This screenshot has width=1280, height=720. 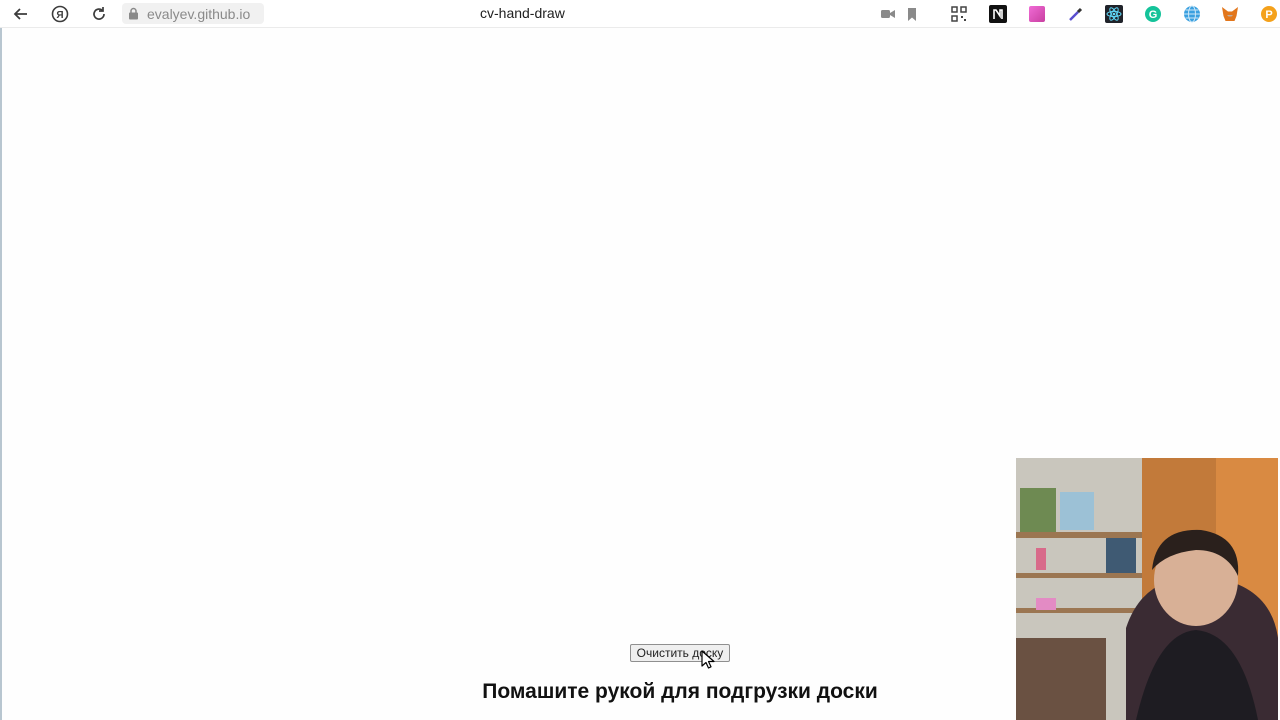 What do you see at coordinates (888, 14) in the screenshot?
I see `camera-icon` at bounding box center [888, 14].